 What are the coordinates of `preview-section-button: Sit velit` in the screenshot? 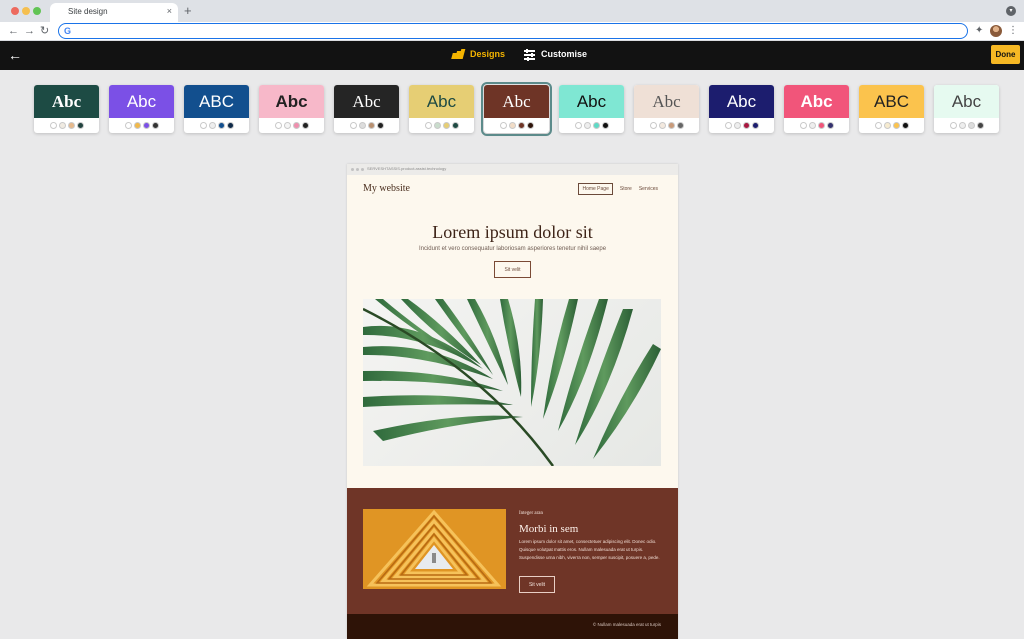 It's located at (537, 584).